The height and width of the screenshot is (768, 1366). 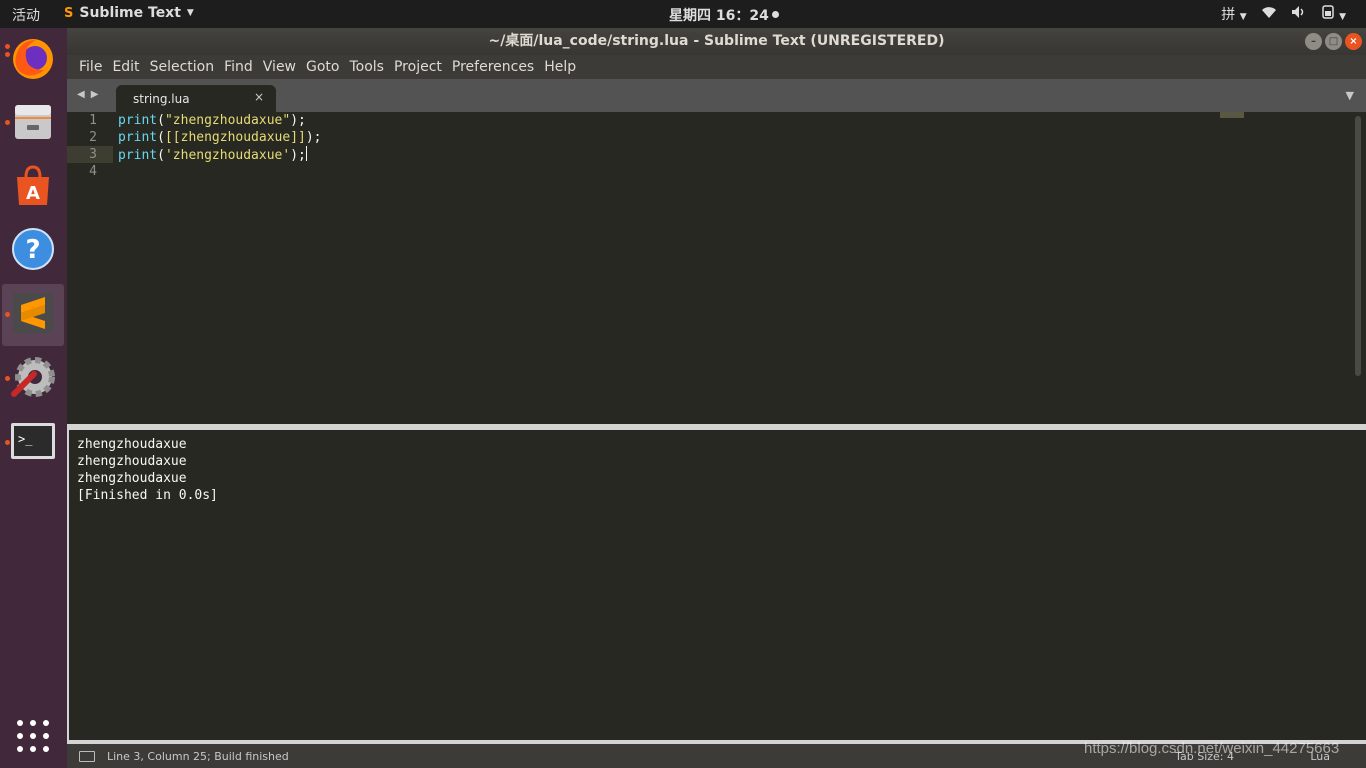 I want to click on menu-selection: Selection, so click(x=182, y=67).